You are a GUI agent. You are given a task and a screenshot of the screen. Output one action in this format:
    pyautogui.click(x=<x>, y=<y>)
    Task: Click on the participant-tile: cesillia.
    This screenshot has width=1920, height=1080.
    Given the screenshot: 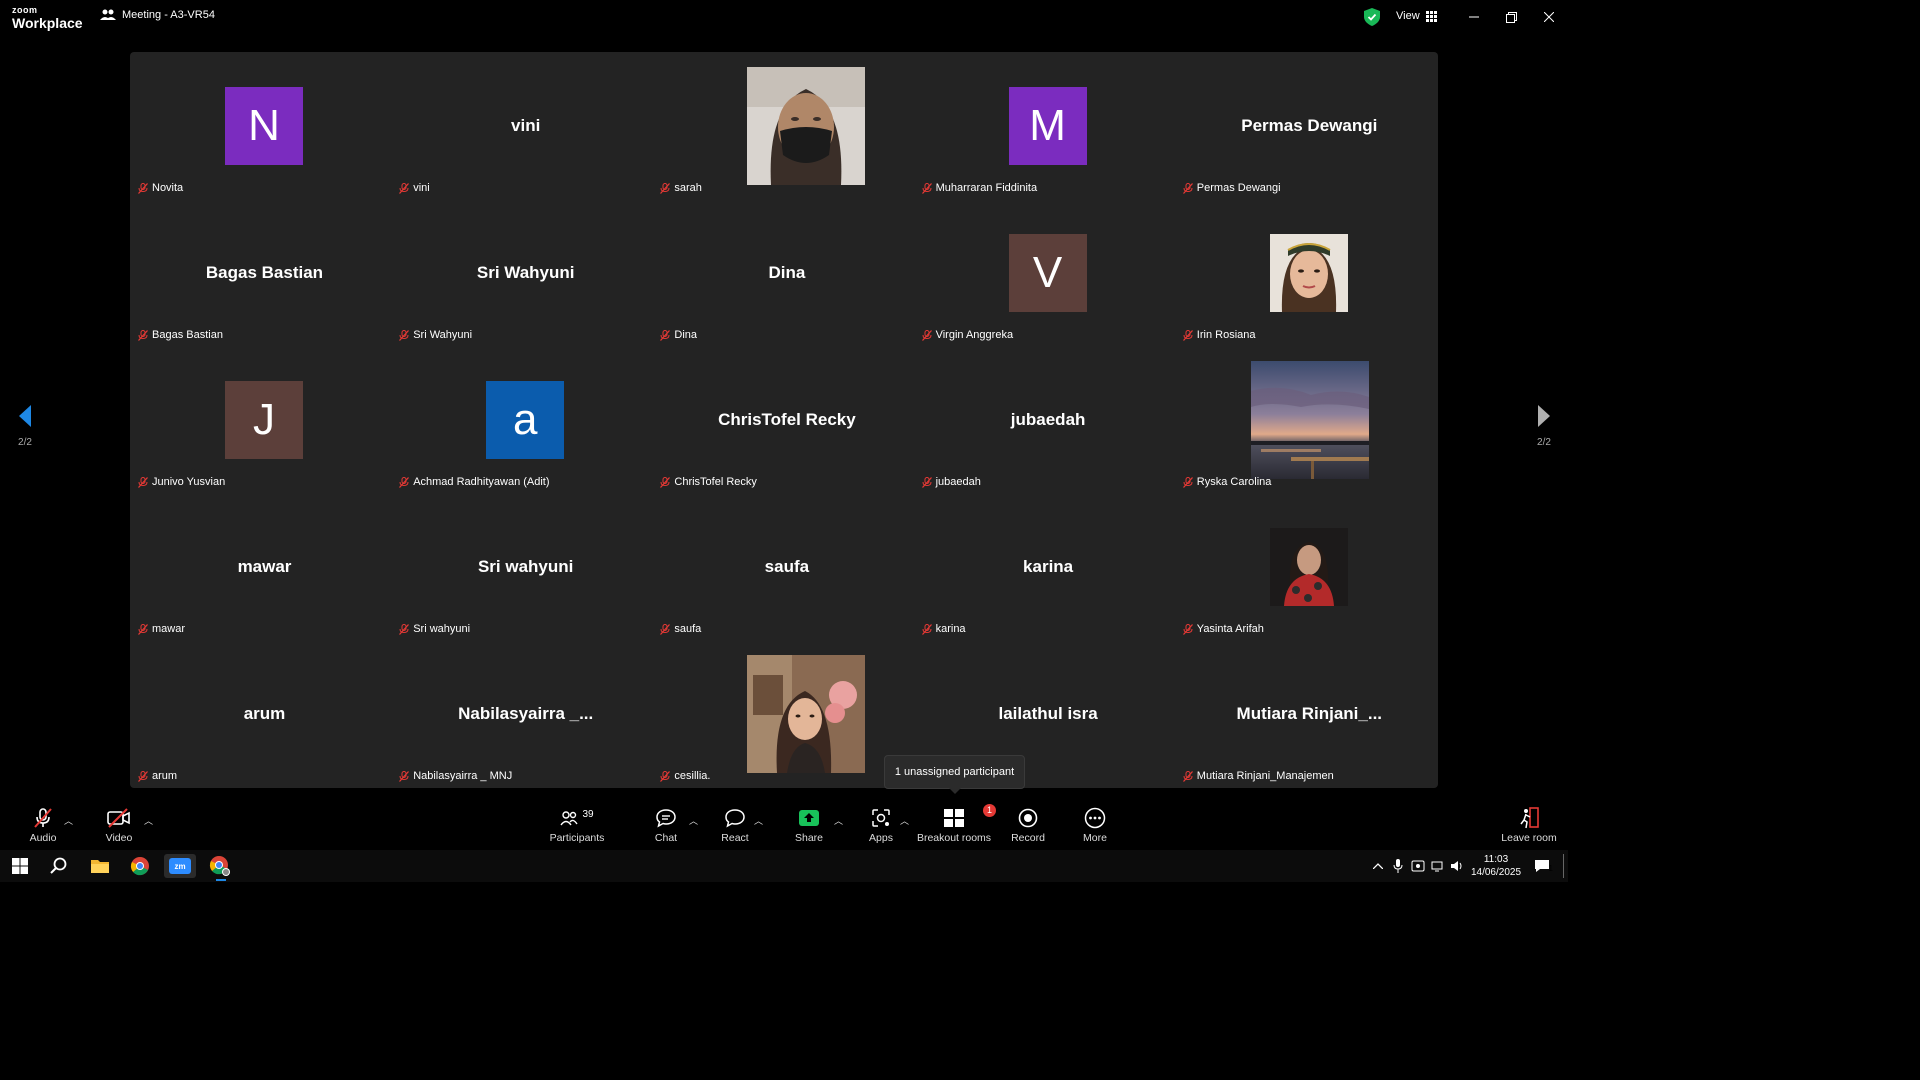 What is the action you would take?
    pyautogui.click(x=786, y=713)
    